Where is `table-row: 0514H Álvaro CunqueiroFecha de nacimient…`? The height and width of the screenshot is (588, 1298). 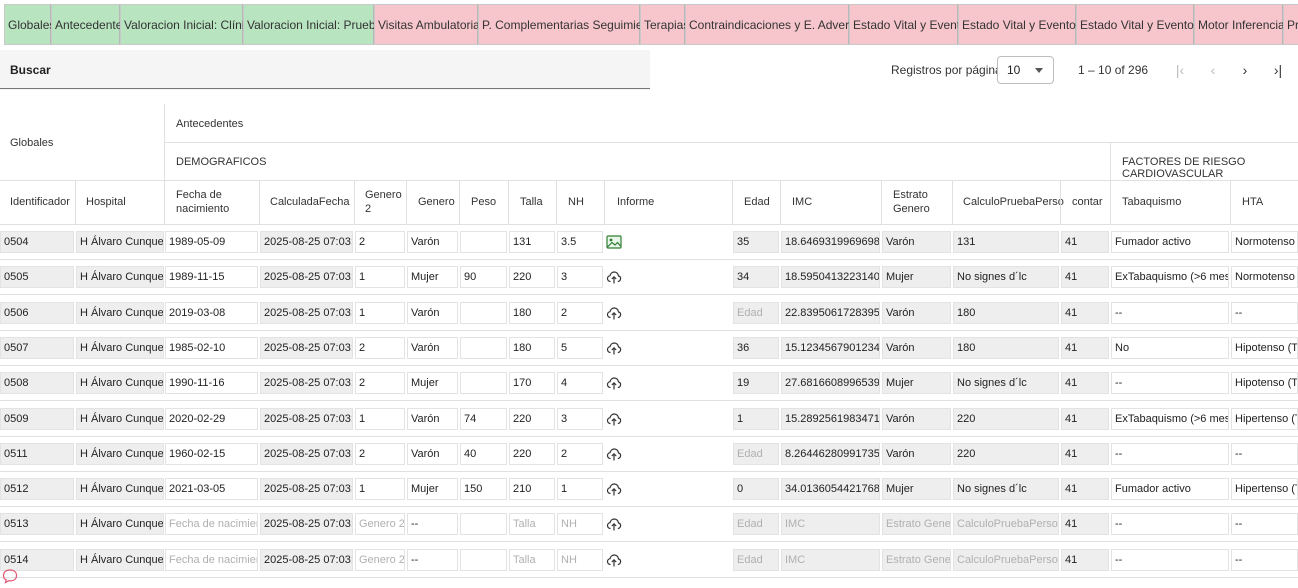 table-row: 0514H Álvaro CunqueiroFecha de nacimient… is located at coordinates (649, 560).